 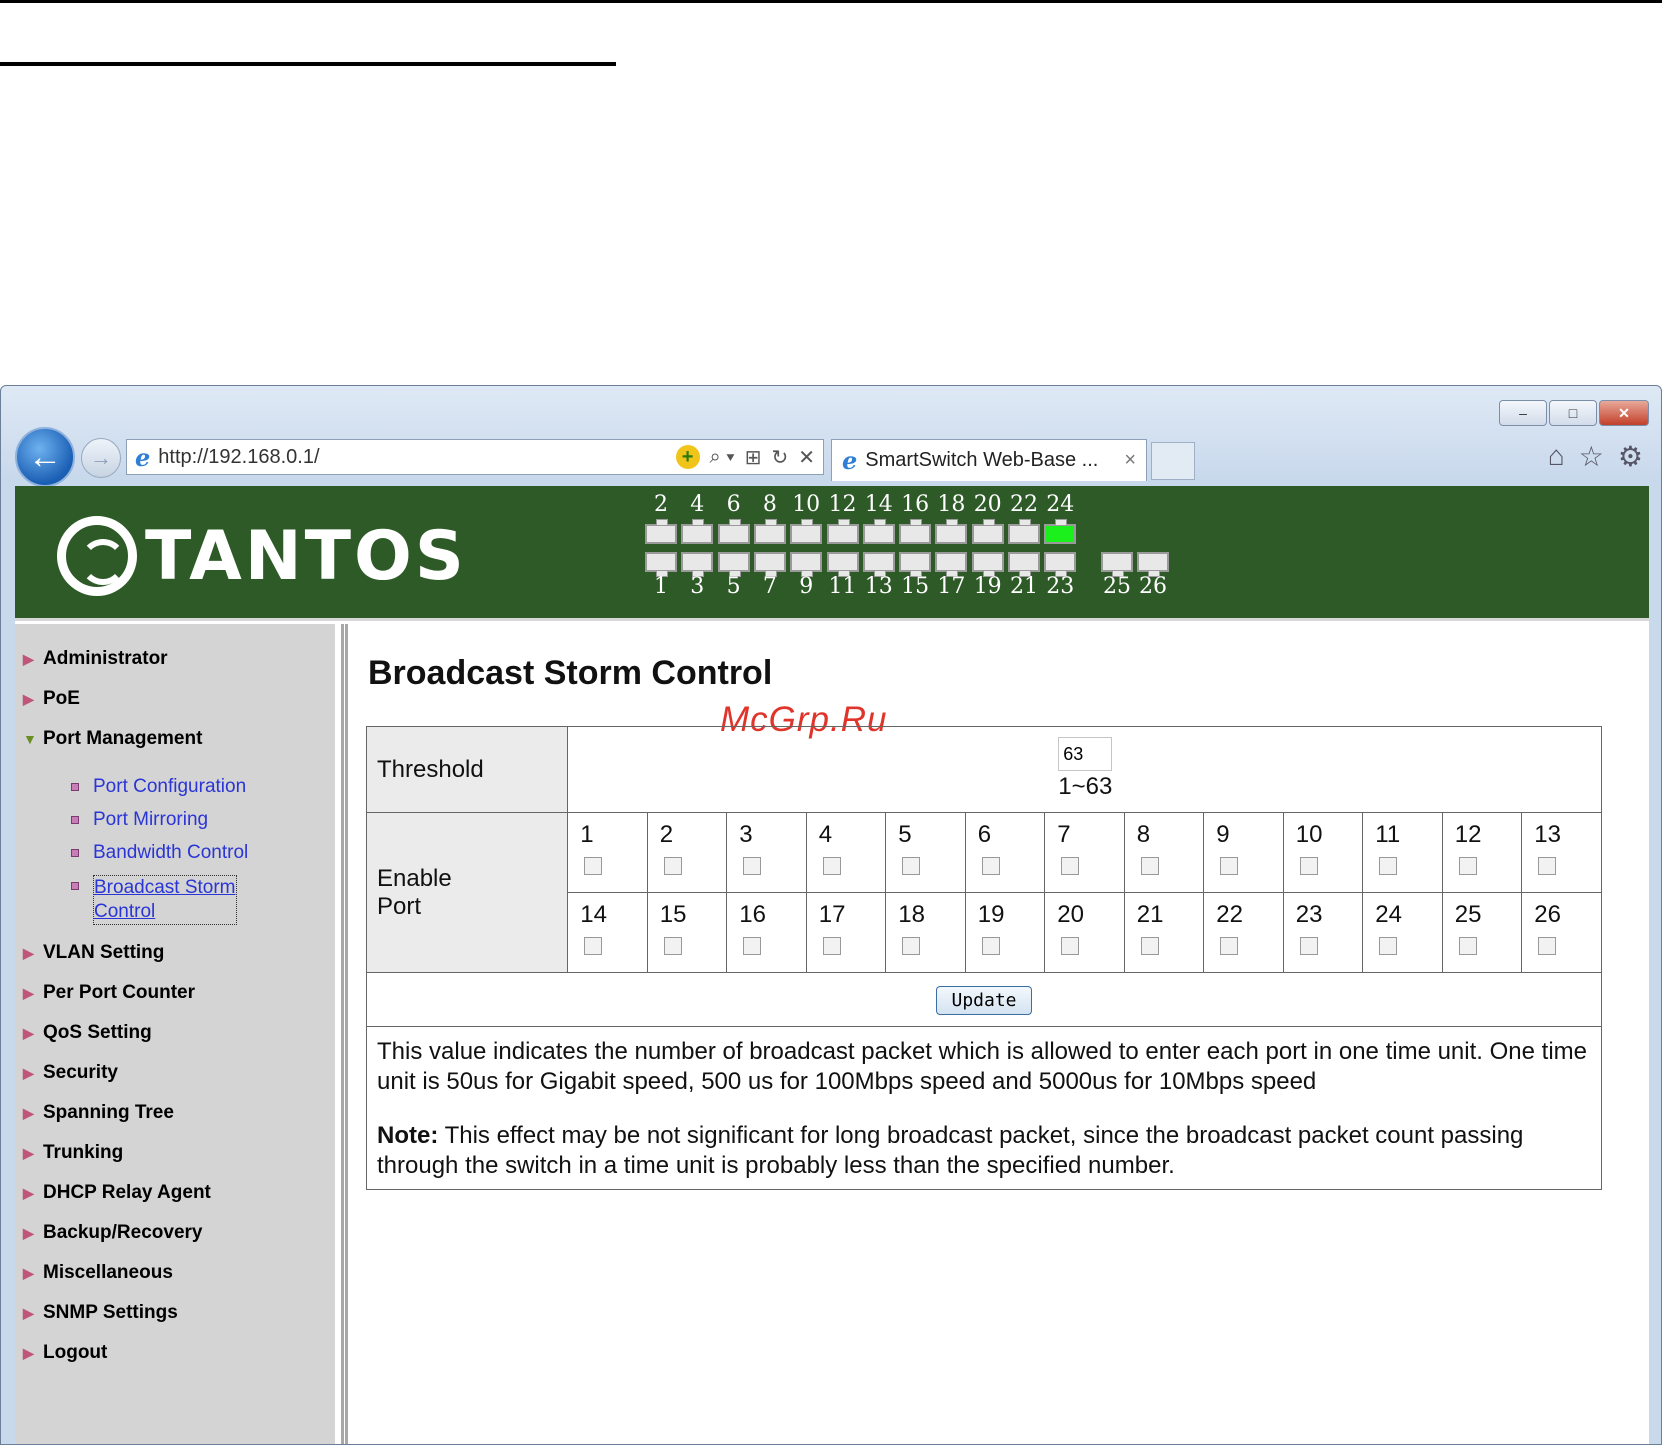 What do you see at coordinates (951, 531) in the screenshot?
I see `port-18-icon` at bounding box center [951, 531].